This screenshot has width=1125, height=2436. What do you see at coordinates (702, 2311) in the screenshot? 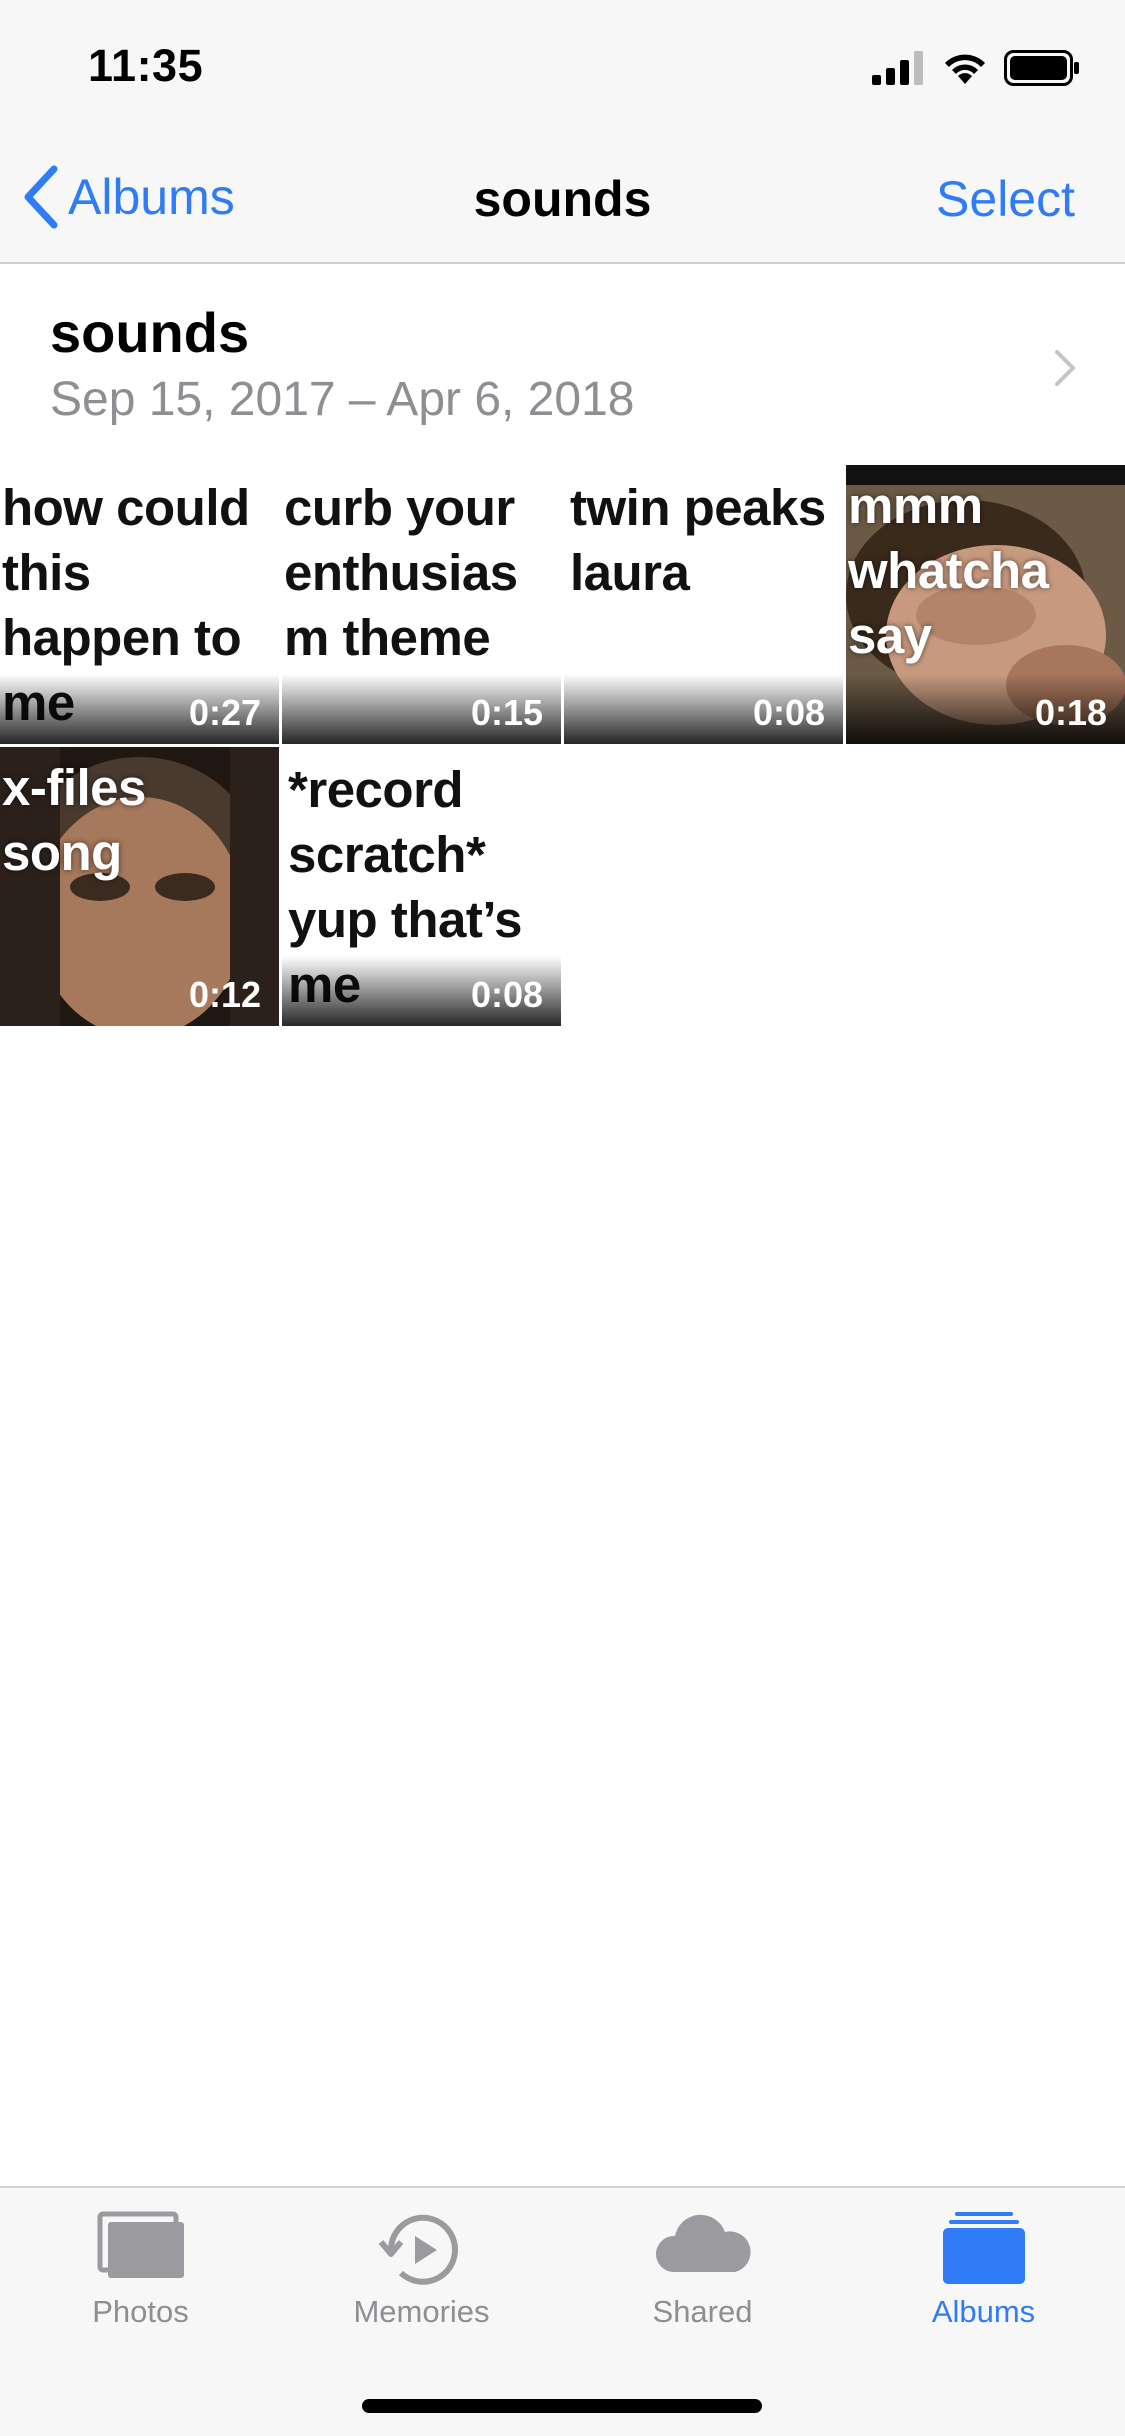
I see `tab-label: Shared` at bounding box center [702, 2311].